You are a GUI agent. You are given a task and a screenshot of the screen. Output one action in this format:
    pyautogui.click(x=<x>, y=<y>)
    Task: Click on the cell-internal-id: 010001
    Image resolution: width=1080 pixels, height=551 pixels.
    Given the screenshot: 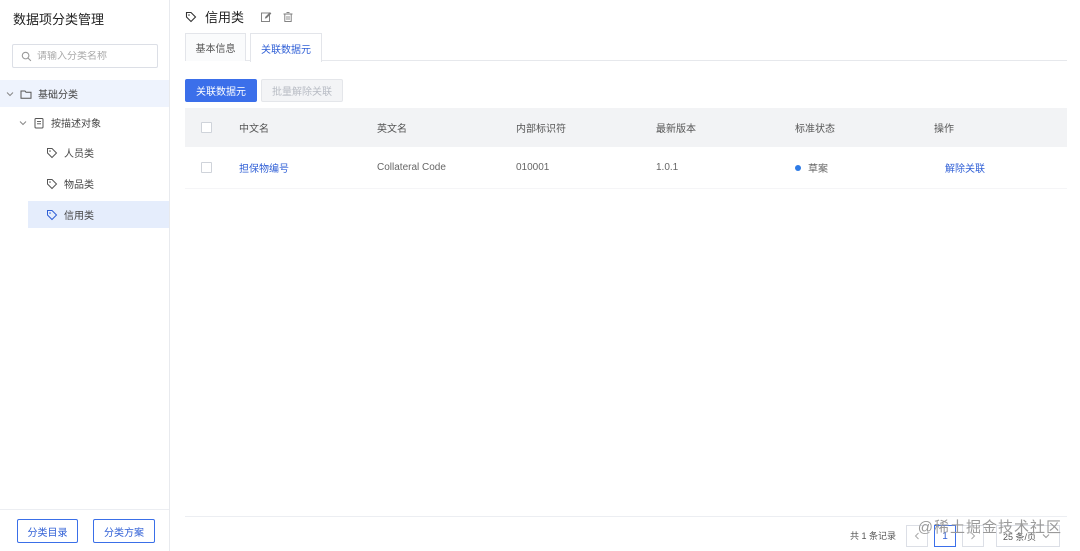 What is the action you would take?
    pyautogui.click(x=533, y=167)
    